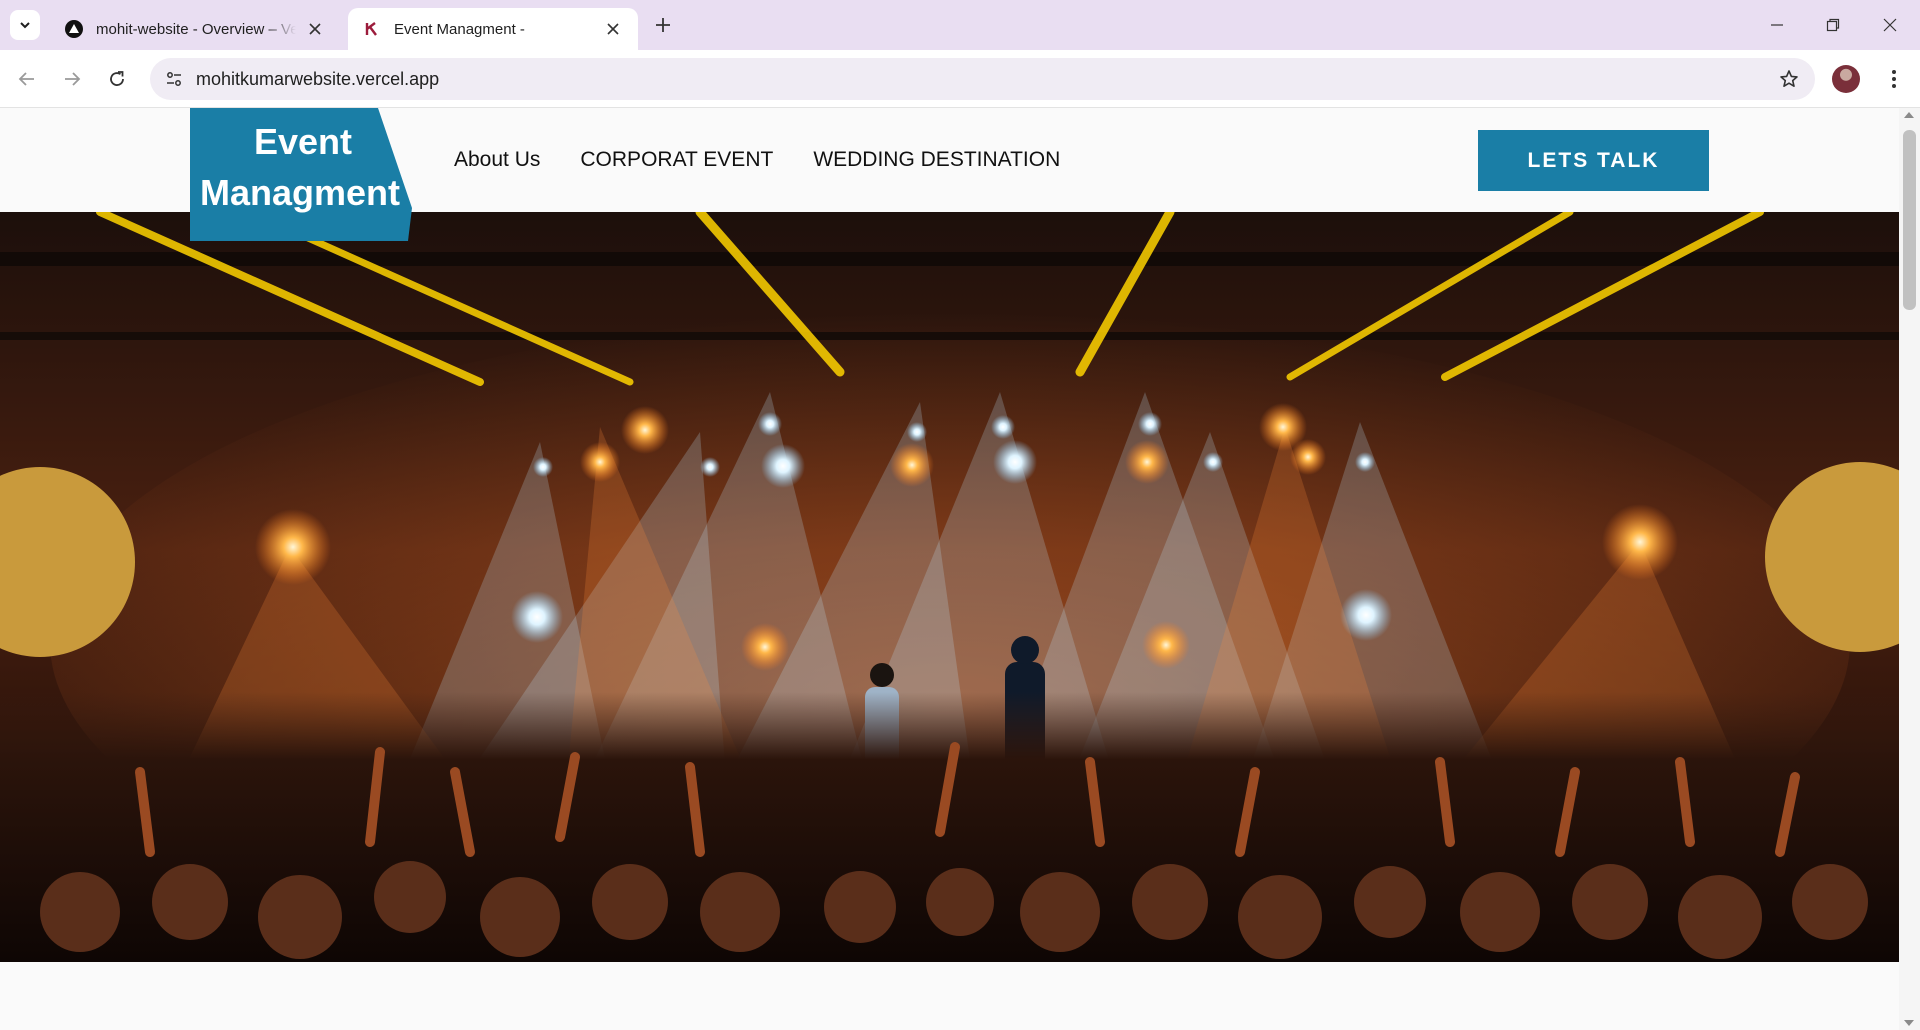 The width and height of the screenshot is (1920, 1030). What do you see at coordinates (676, 160) in the screenshot?
I see `nav-link-corporat-event: CORPORAT EVENT` at bounding box center [676, 160].